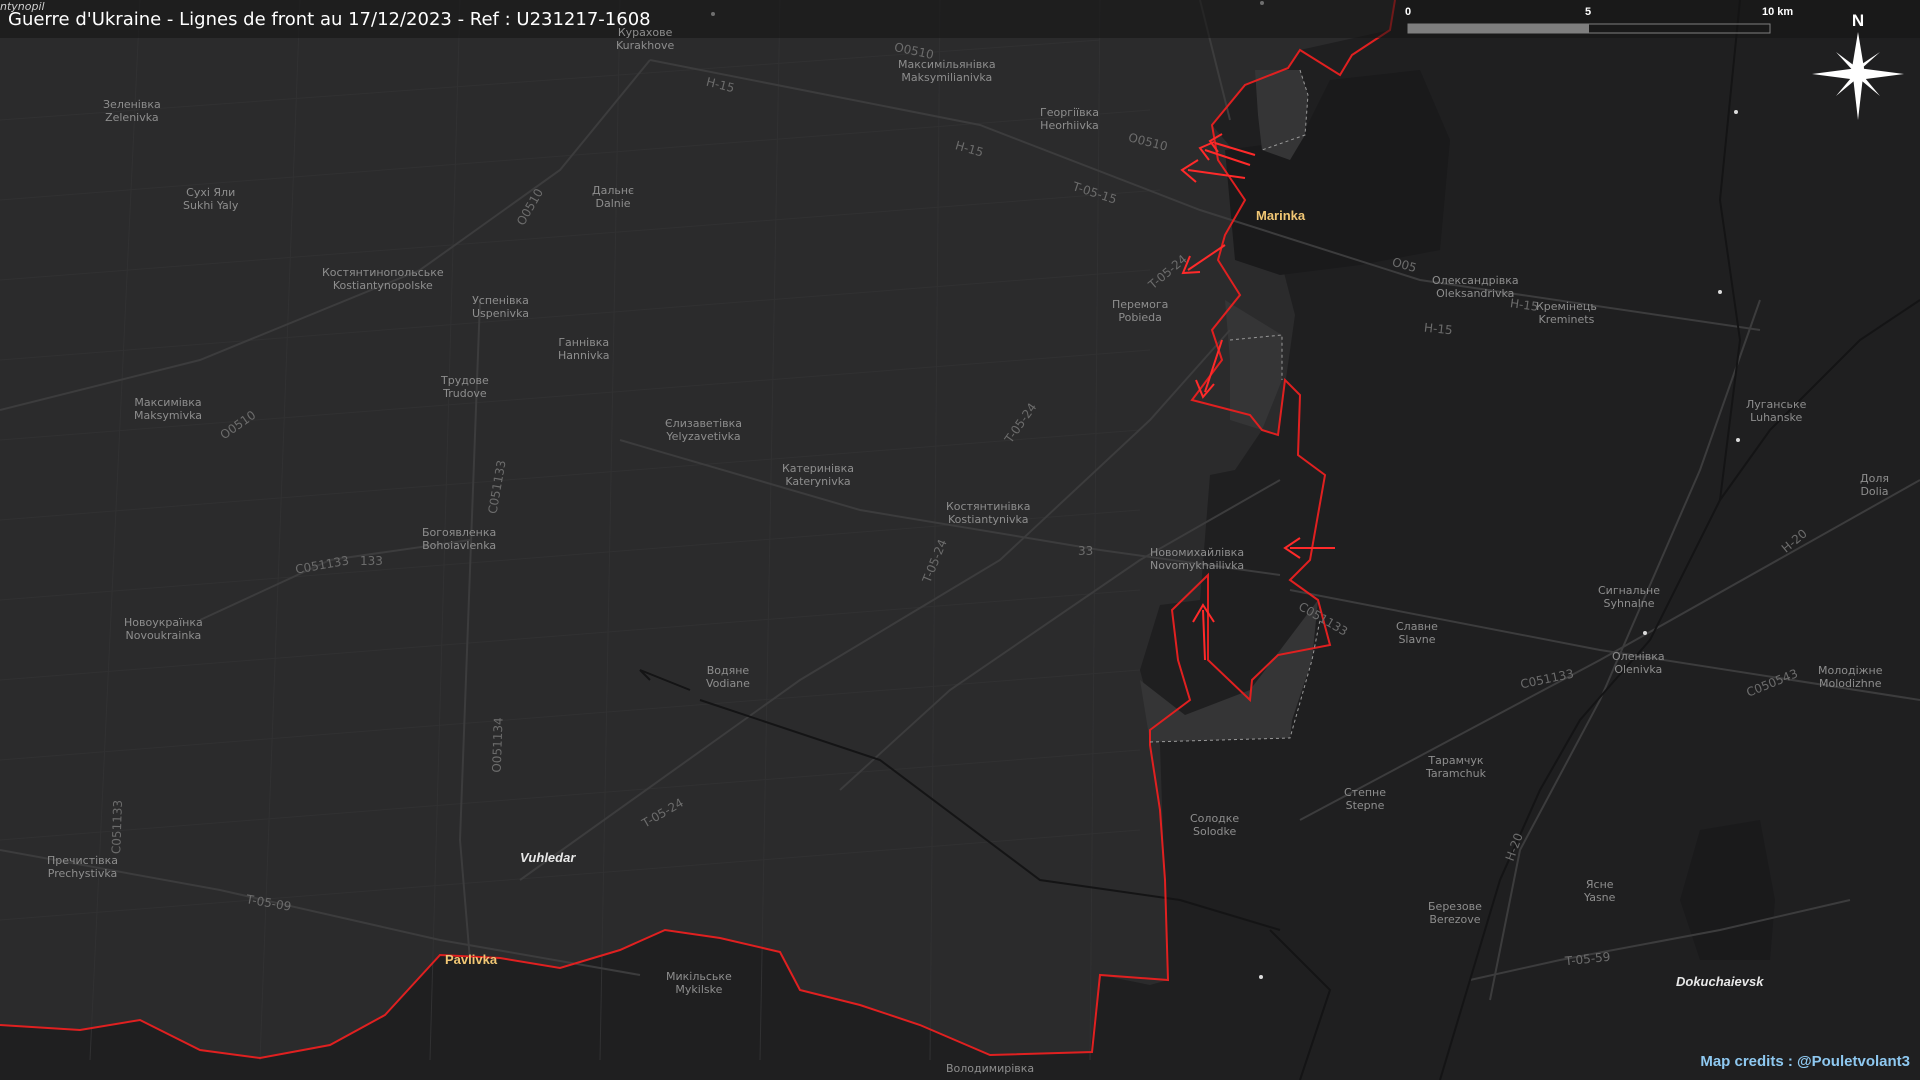  What do you see at coordinates (548, 857) in the screenshot?
I see `town-vuhledar: Vuhledar` at bounding box center [548, 857].